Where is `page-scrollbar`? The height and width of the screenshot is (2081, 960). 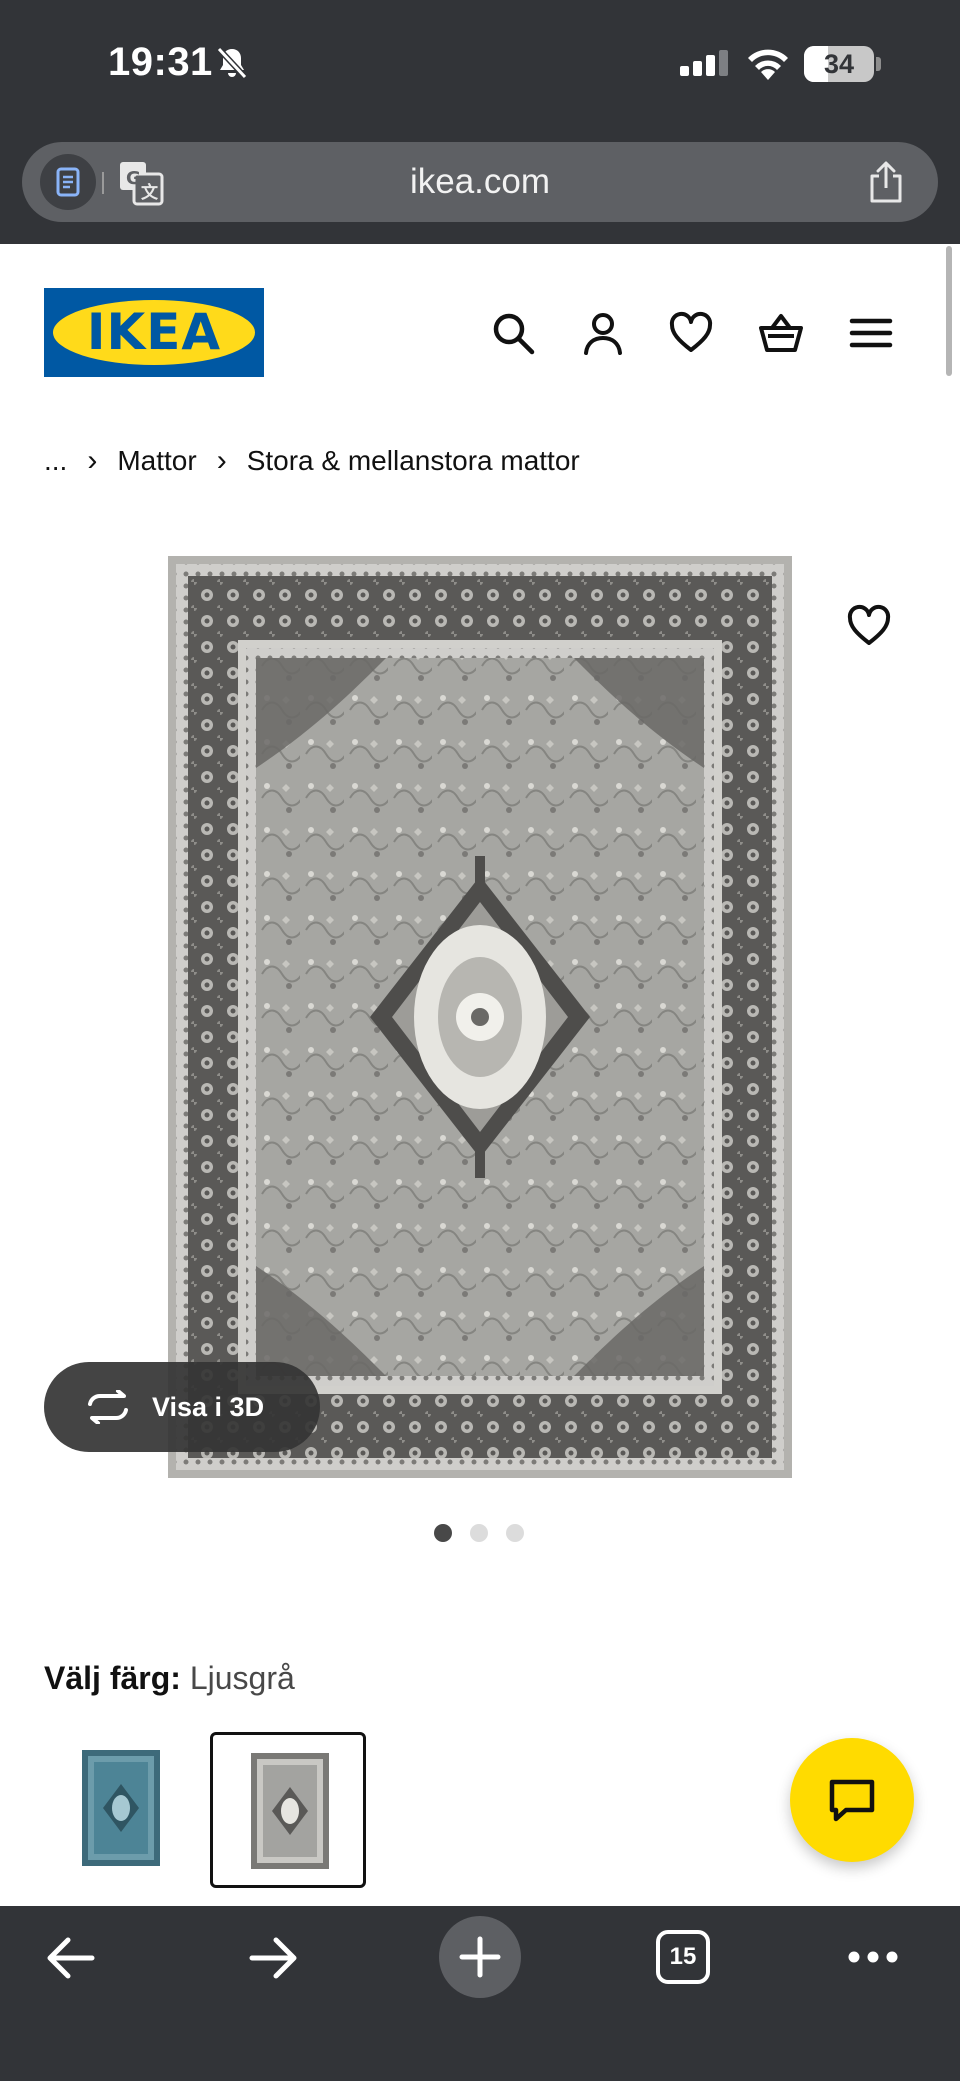 page-scrollbar is located at coordinates (949, 311).